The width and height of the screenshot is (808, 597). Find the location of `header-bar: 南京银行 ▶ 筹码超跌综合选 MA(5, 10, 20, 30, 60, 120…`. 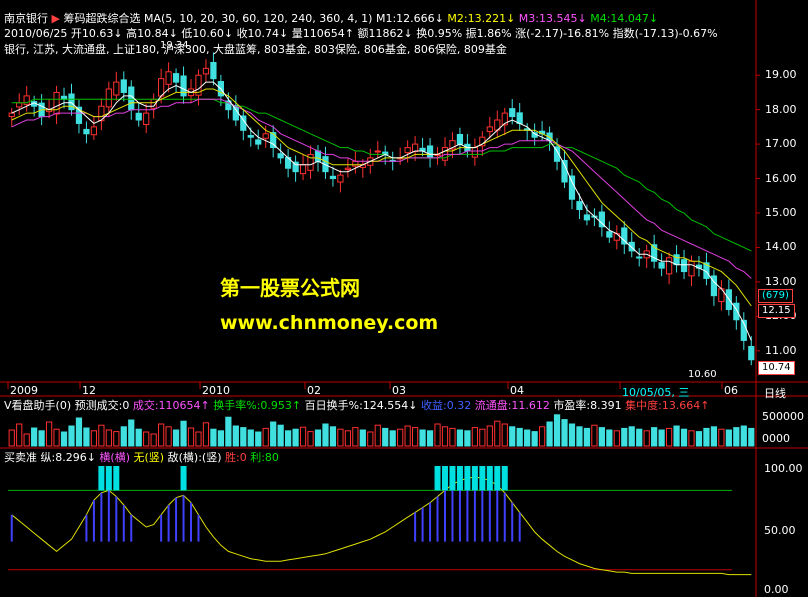

header-bar: 南京银行 ▶ 筹码超跌综合选 MA(5, 10, 20, 30, 60, 120… is located at coordinates (331, 19).